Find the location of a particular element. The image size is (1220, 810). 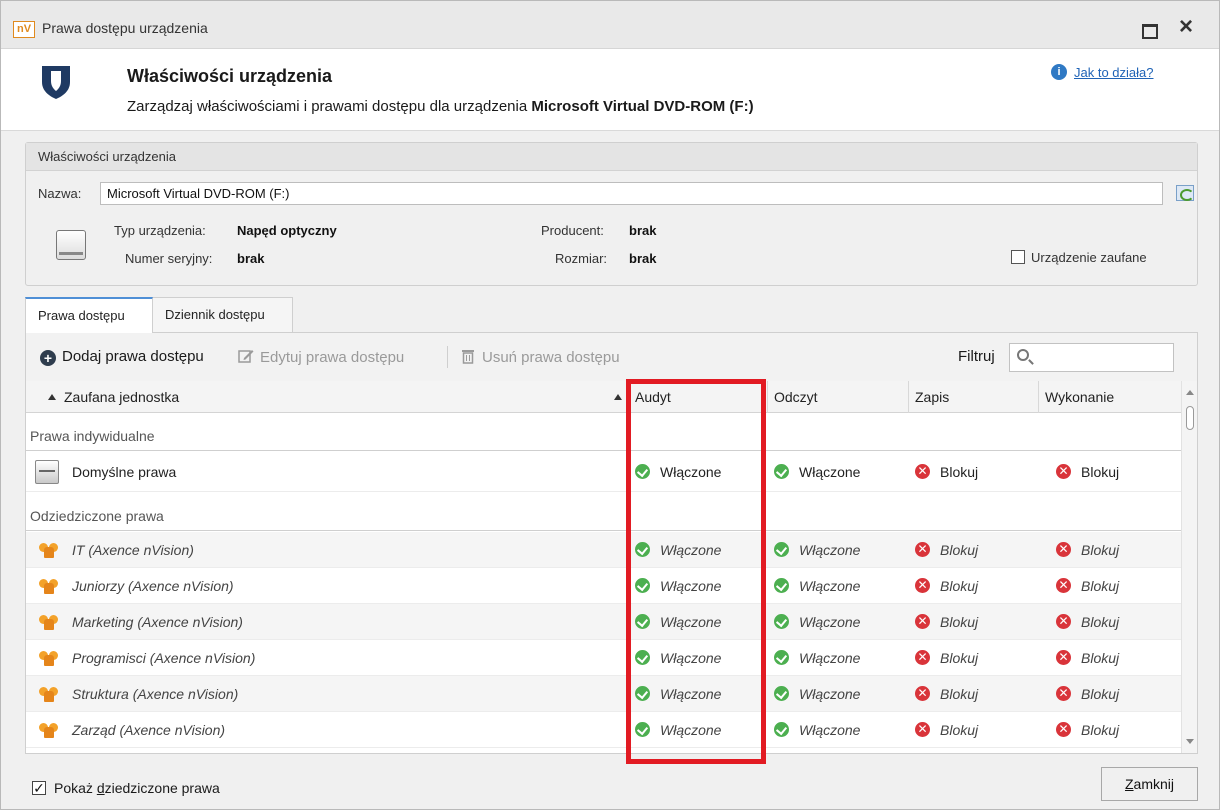

app-logo-icon: nV is located at coordinates (24, 29).